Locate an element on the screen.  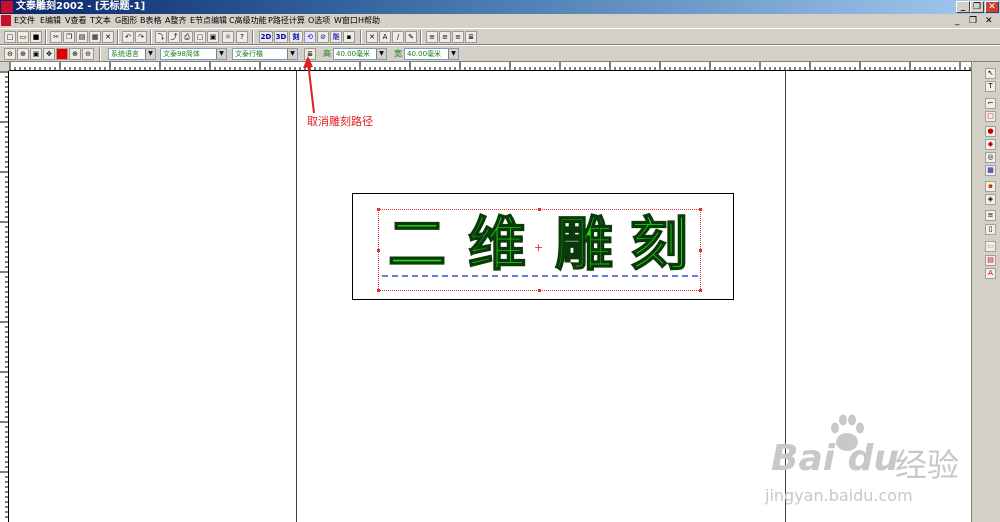
watermark-url: jingyan.baidu.com is located at coordinates (839, 495).